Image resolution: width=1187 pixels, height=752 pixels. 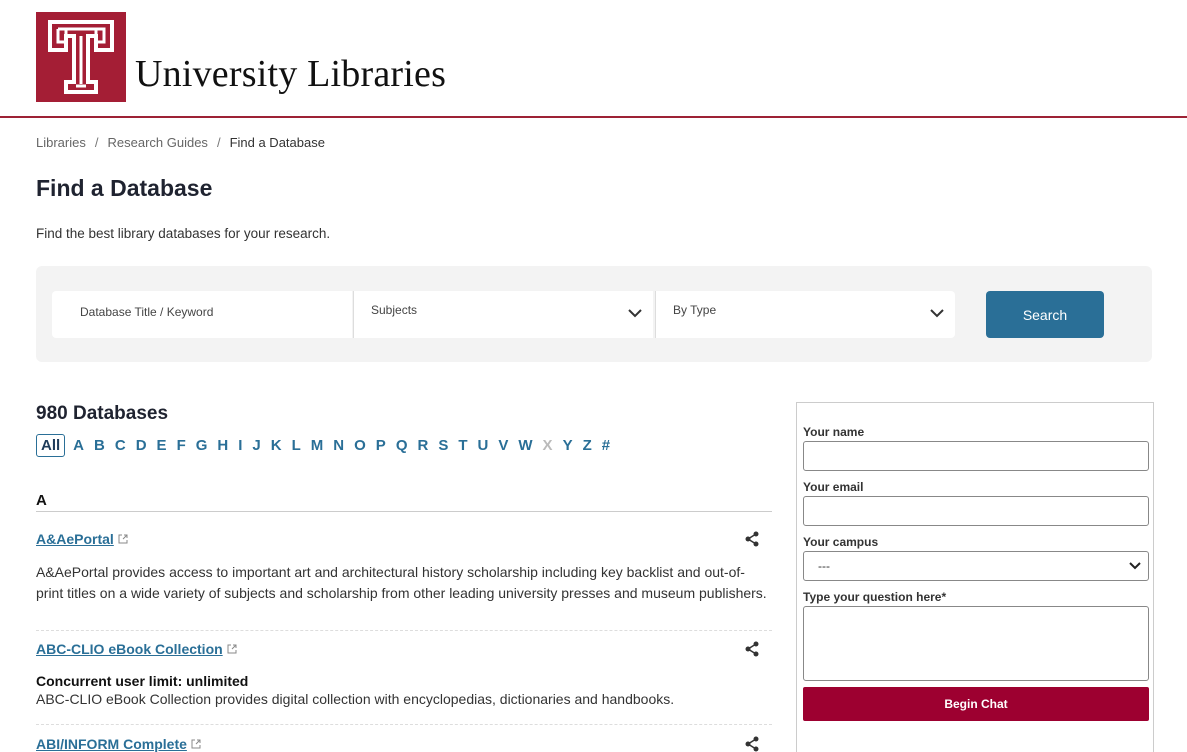 I want to click on subjects-label: Subjects, so click(x=394, y=310).